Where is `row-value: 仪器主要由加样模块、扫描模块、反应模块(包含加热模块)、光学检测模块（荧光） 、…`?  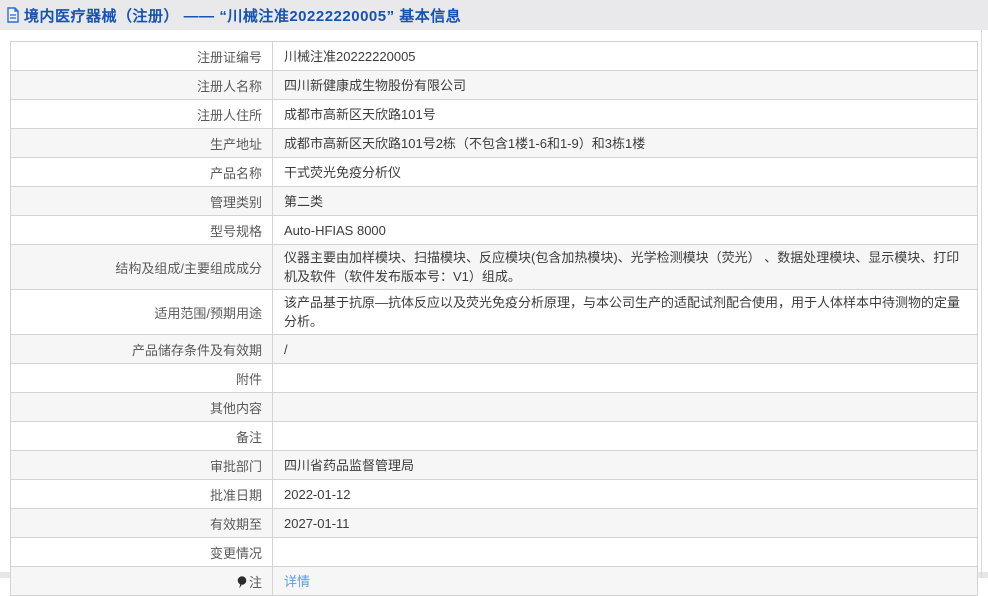
row-value: 仪器主要由加样模块、扫描模块、反应模块(包含加热模块)、光学检测模块（荧光） 、… is located at coordinates (625, 267).